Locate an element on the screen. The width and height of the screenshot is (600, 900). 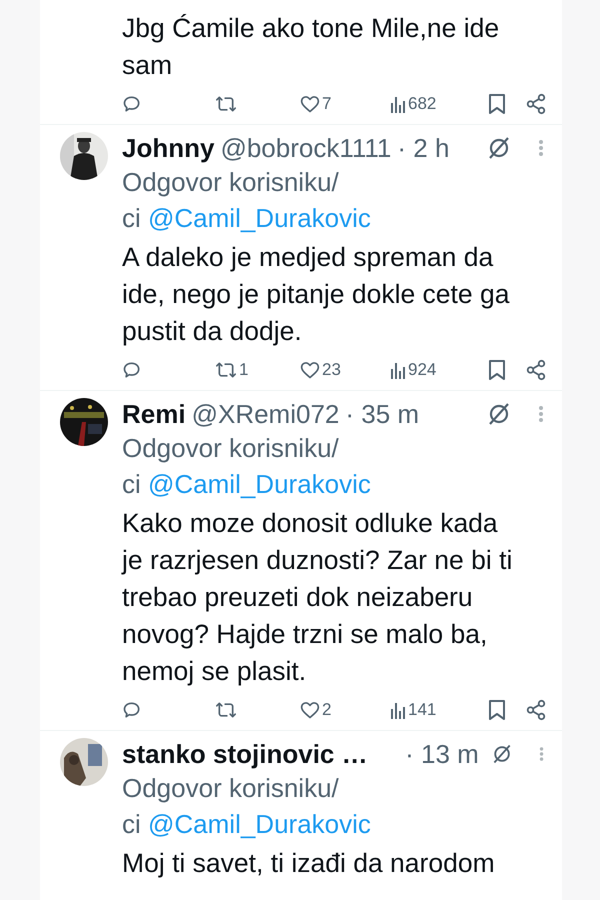
like-count: 23 is located at coordinates (331, 370).